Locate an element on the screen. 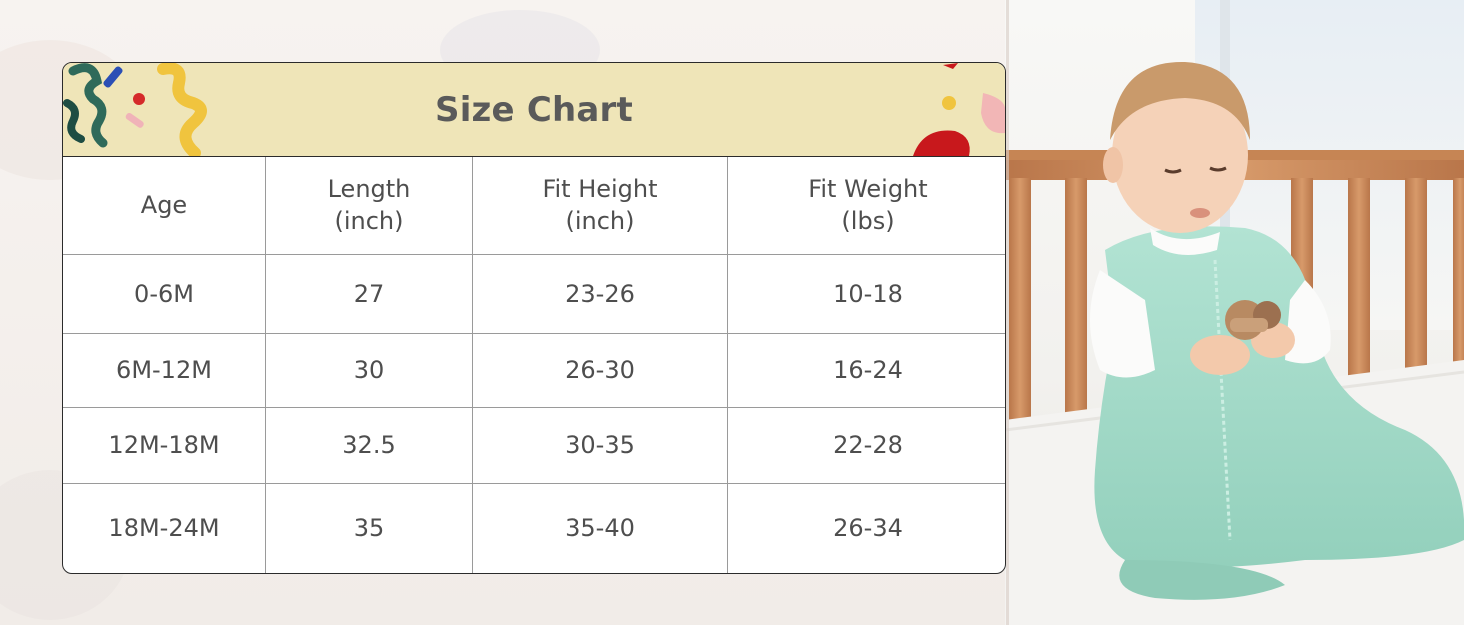  table-row: 12M-18M 32.5 30-35 22-28 is located at coordinates (534, 445).